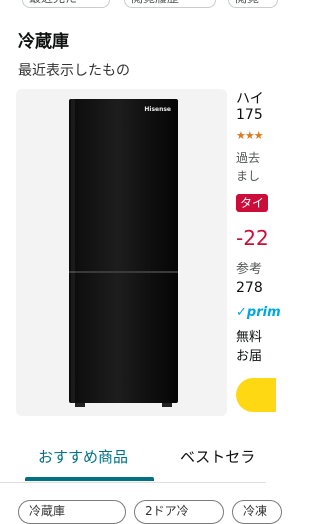 This screenshot has height=524, width=320. I want to click on reference-price: 278, so click(249, 288).